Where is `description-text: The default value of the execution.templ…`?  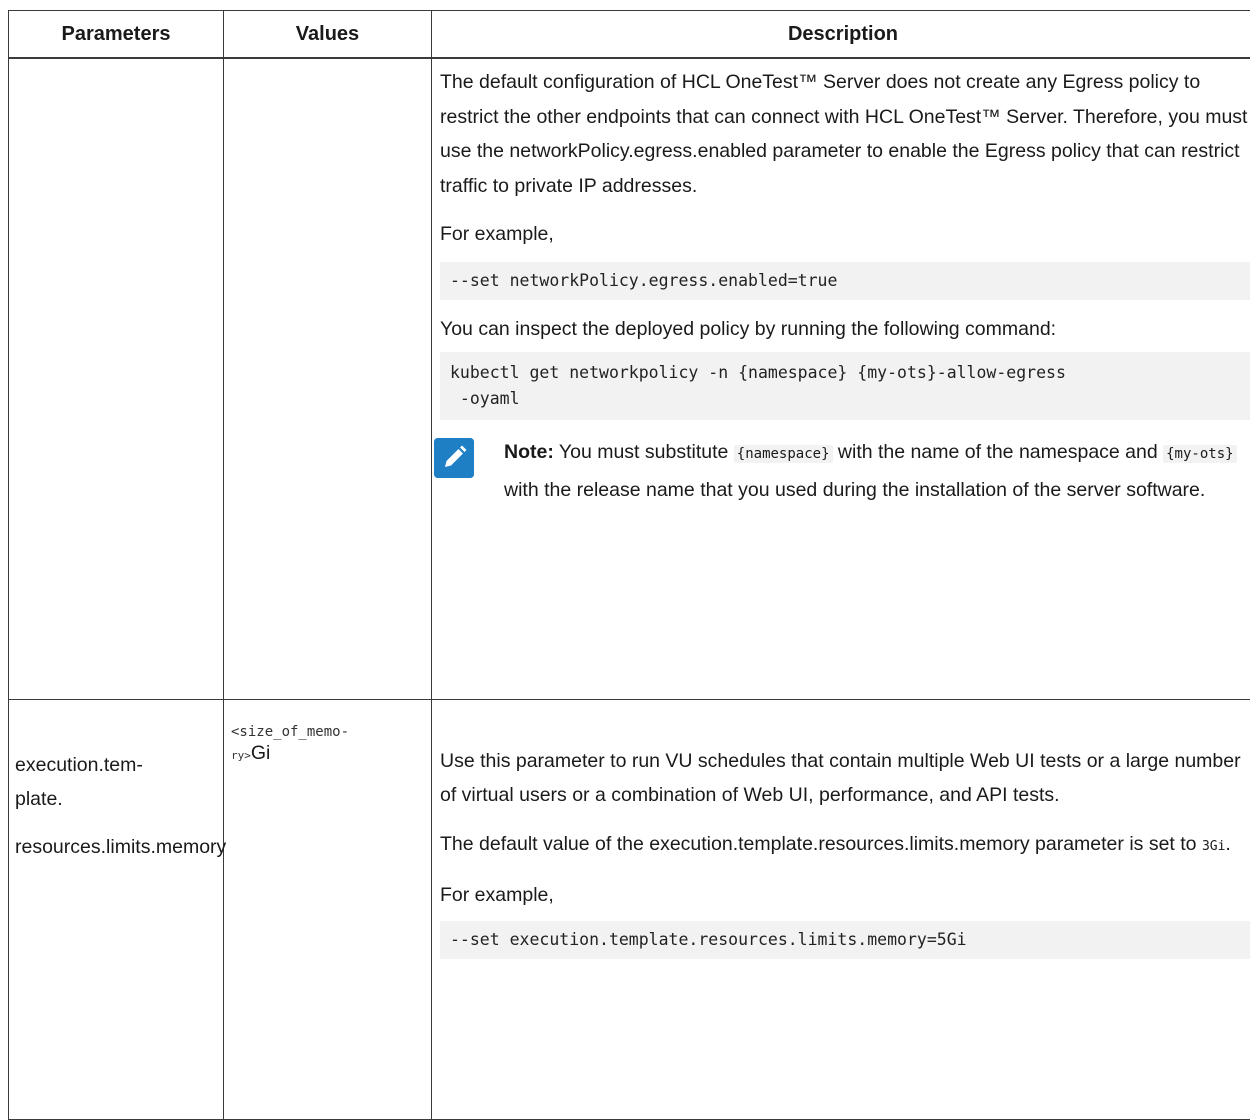 description-text: The default value of the execution.templ… is located at coordinates (821, 844).